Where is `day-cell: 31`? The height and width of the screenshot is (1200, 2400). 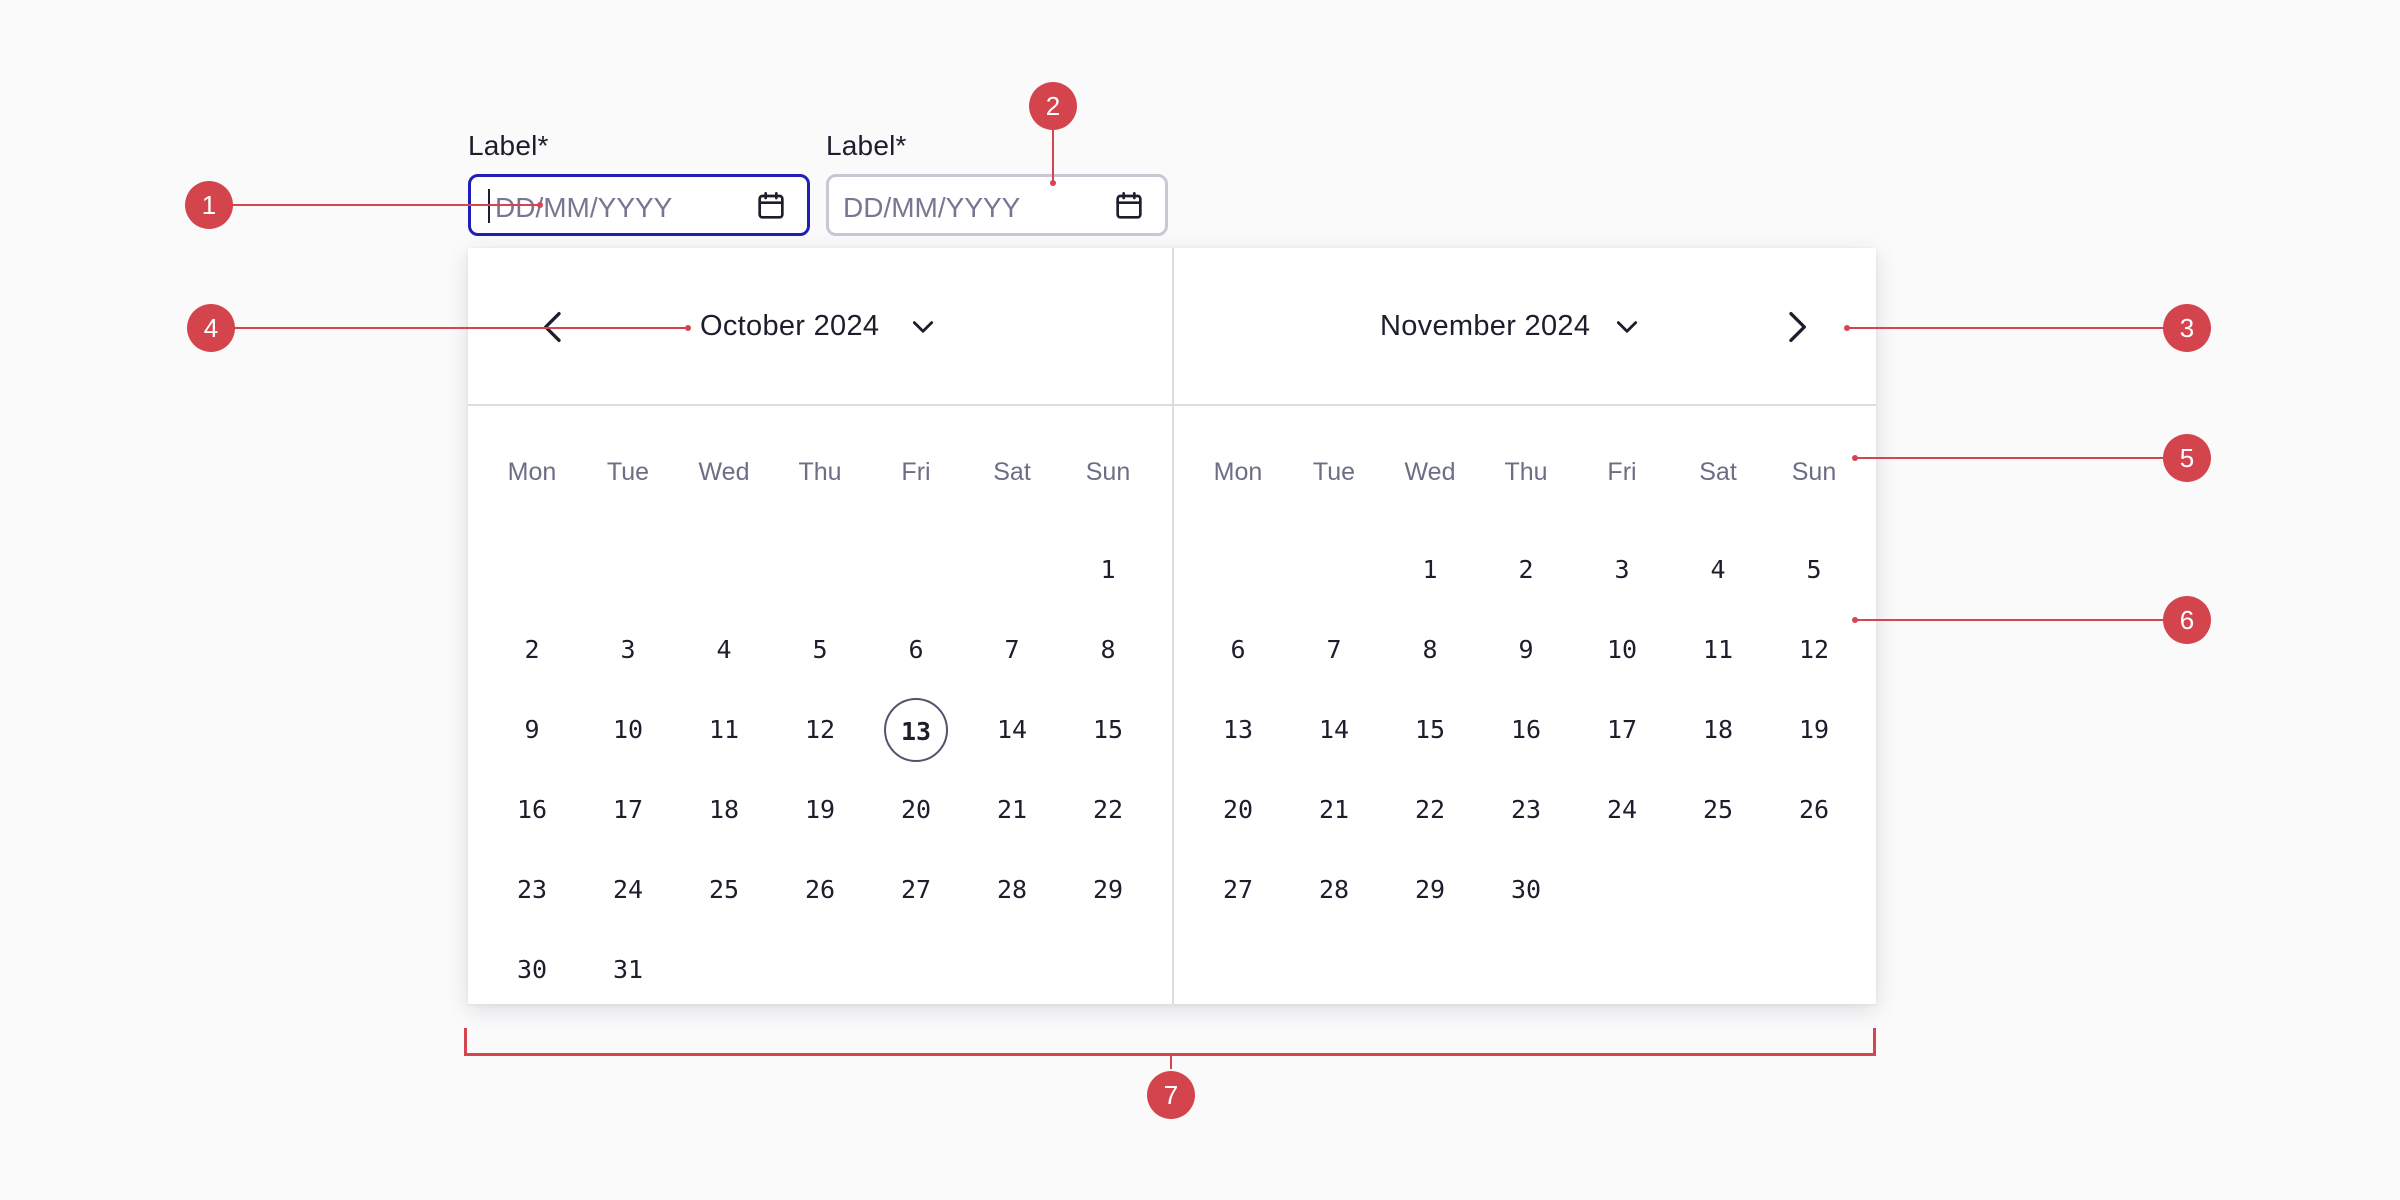 day-cell: 31 is located at coordinates (628, 970).